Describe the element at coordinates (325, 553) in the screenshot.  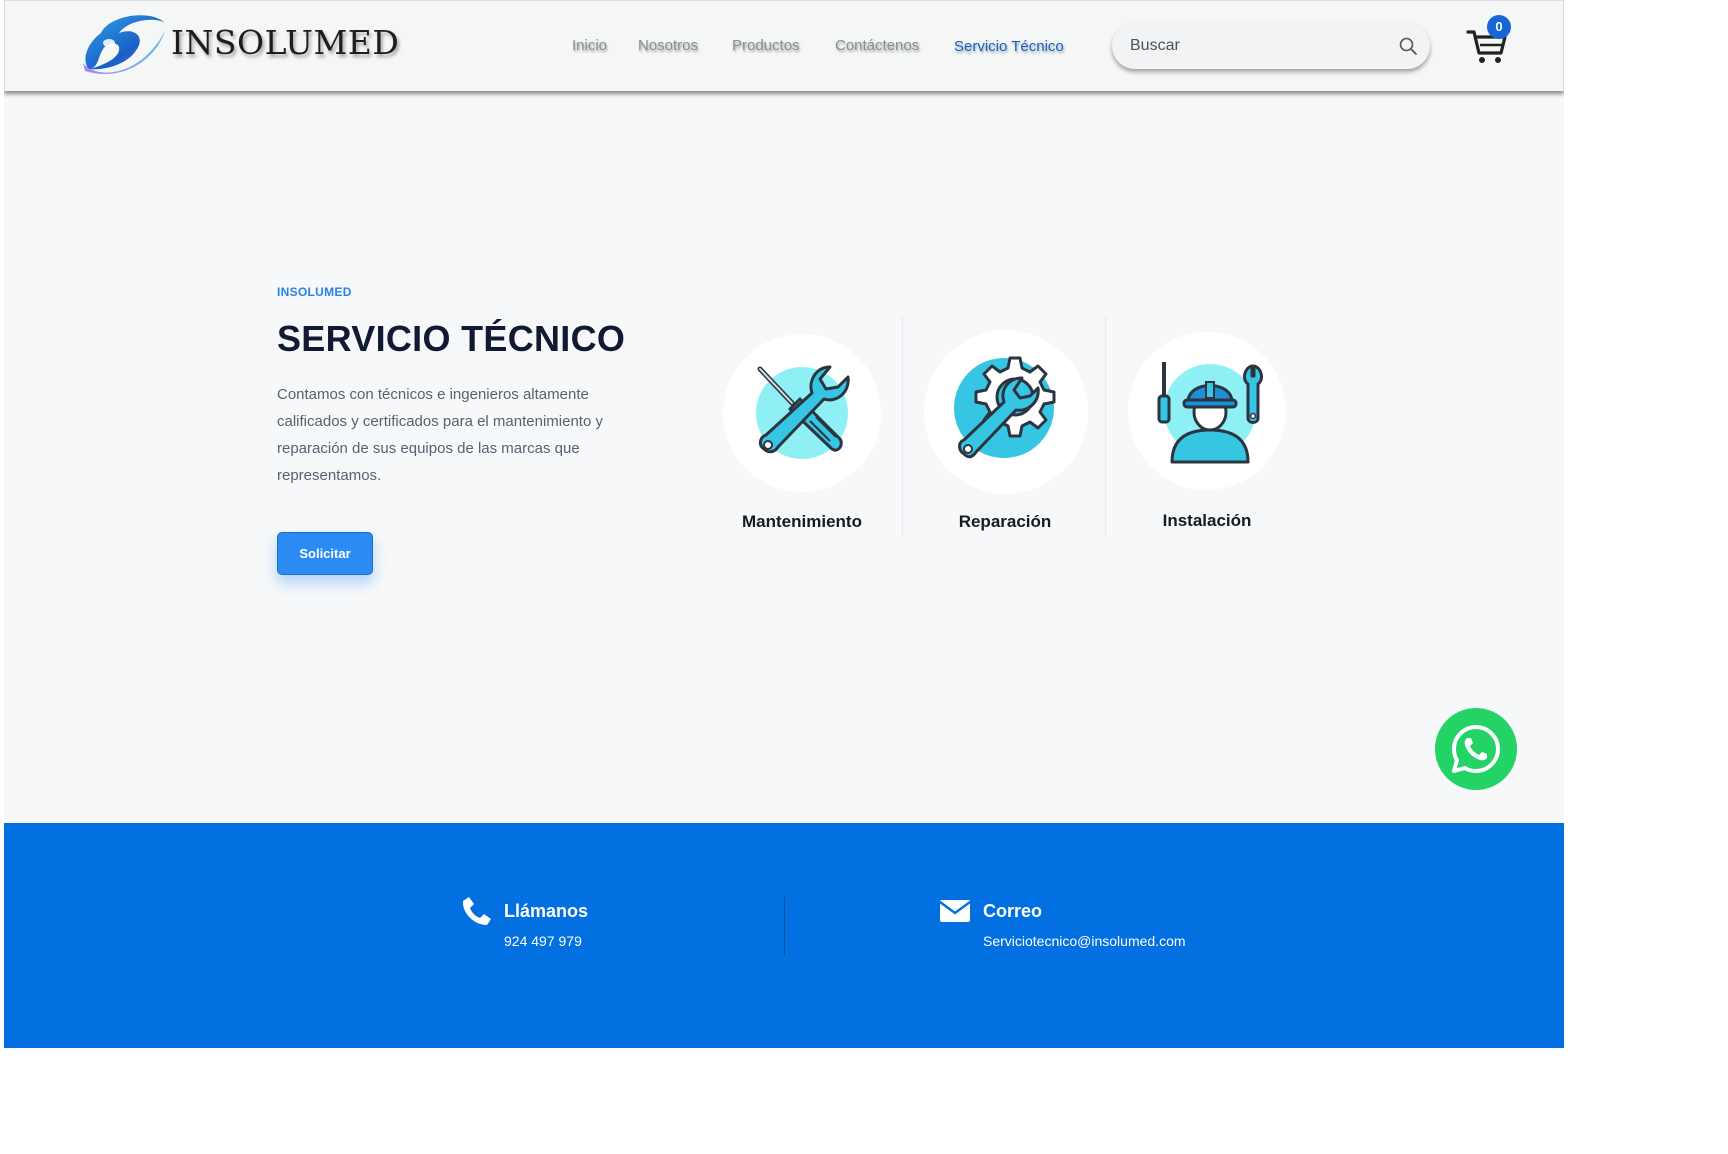
I see `solicitar-button: Solicitar` at that location.